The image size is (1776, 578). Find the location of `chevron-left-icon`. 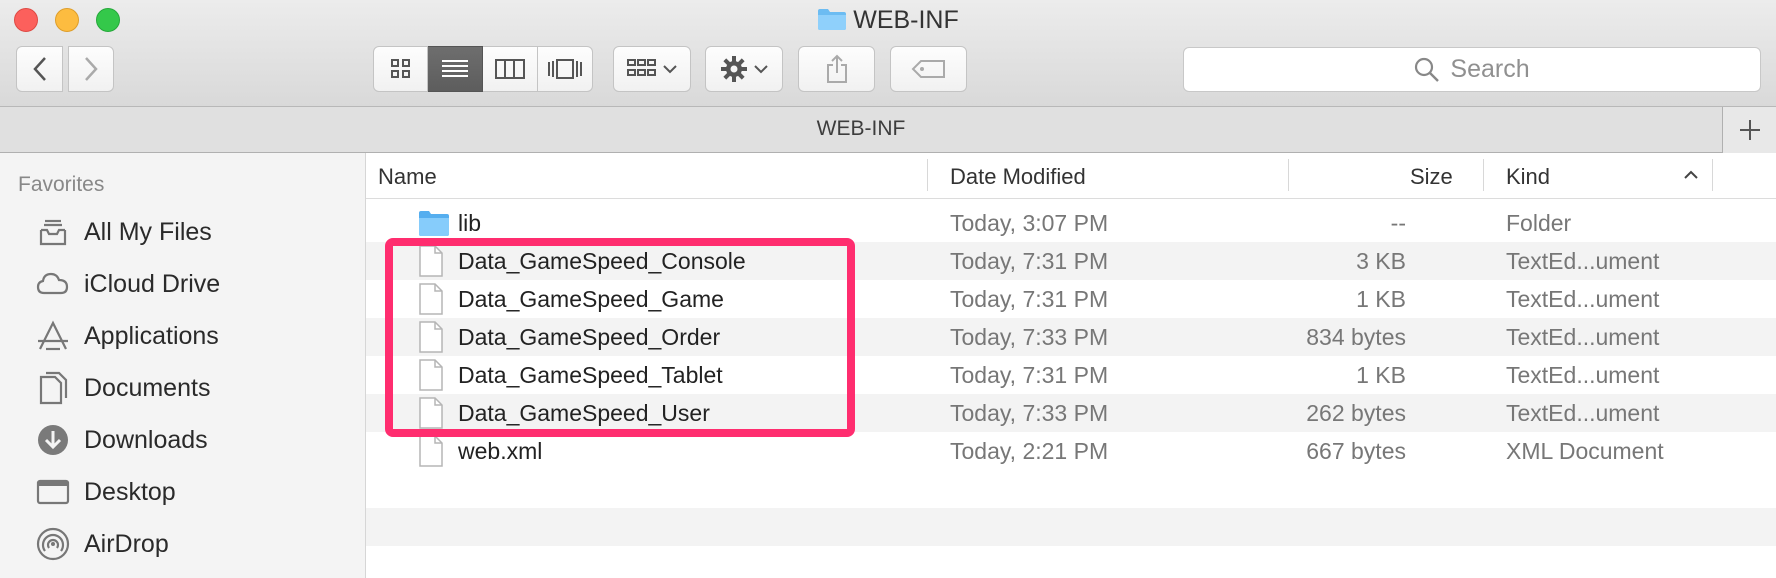

chevron-left-icon is located at coordinates (39, 69).